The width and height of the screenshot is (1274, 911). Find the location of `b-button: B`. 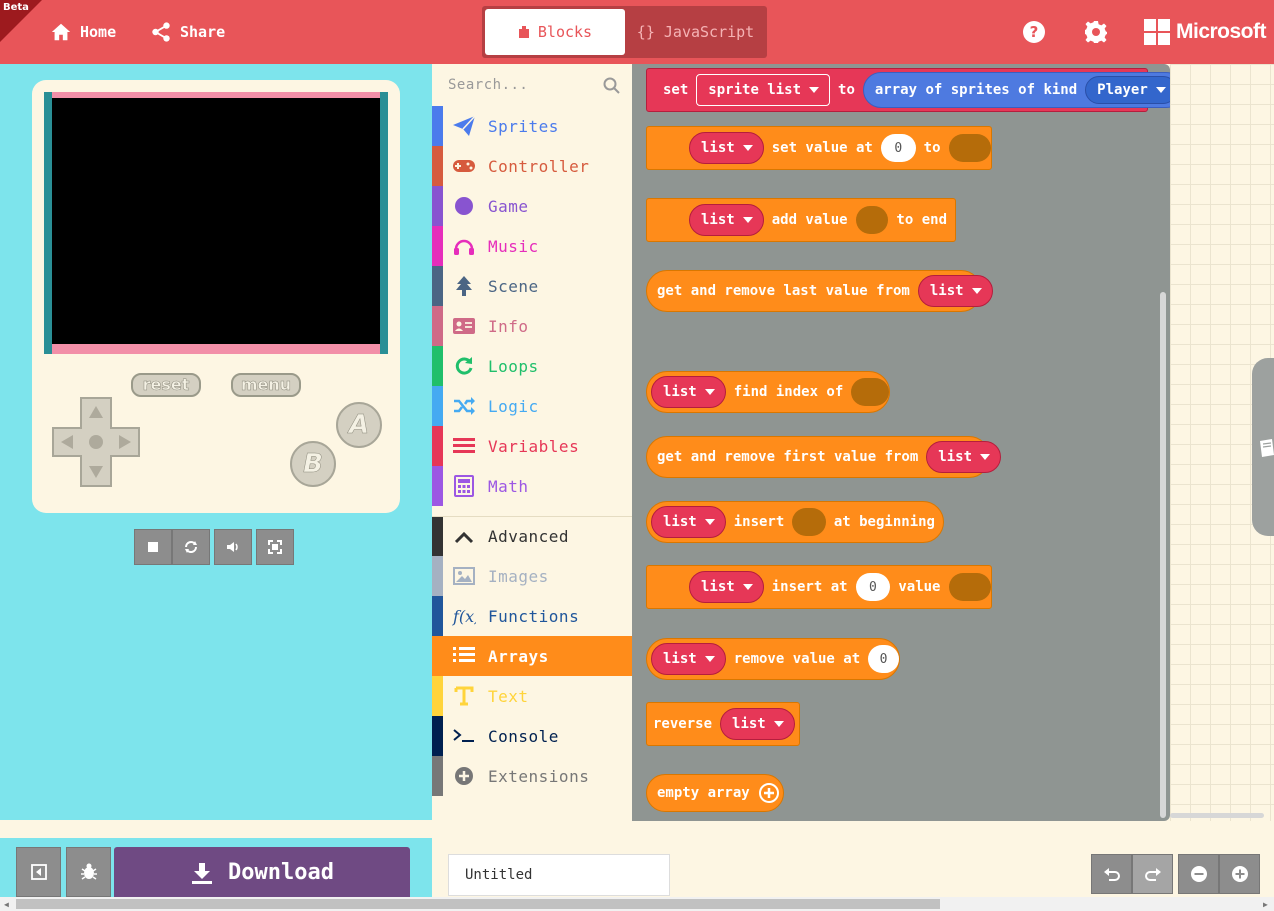

b-button: B is located at coordinates (313, 464).